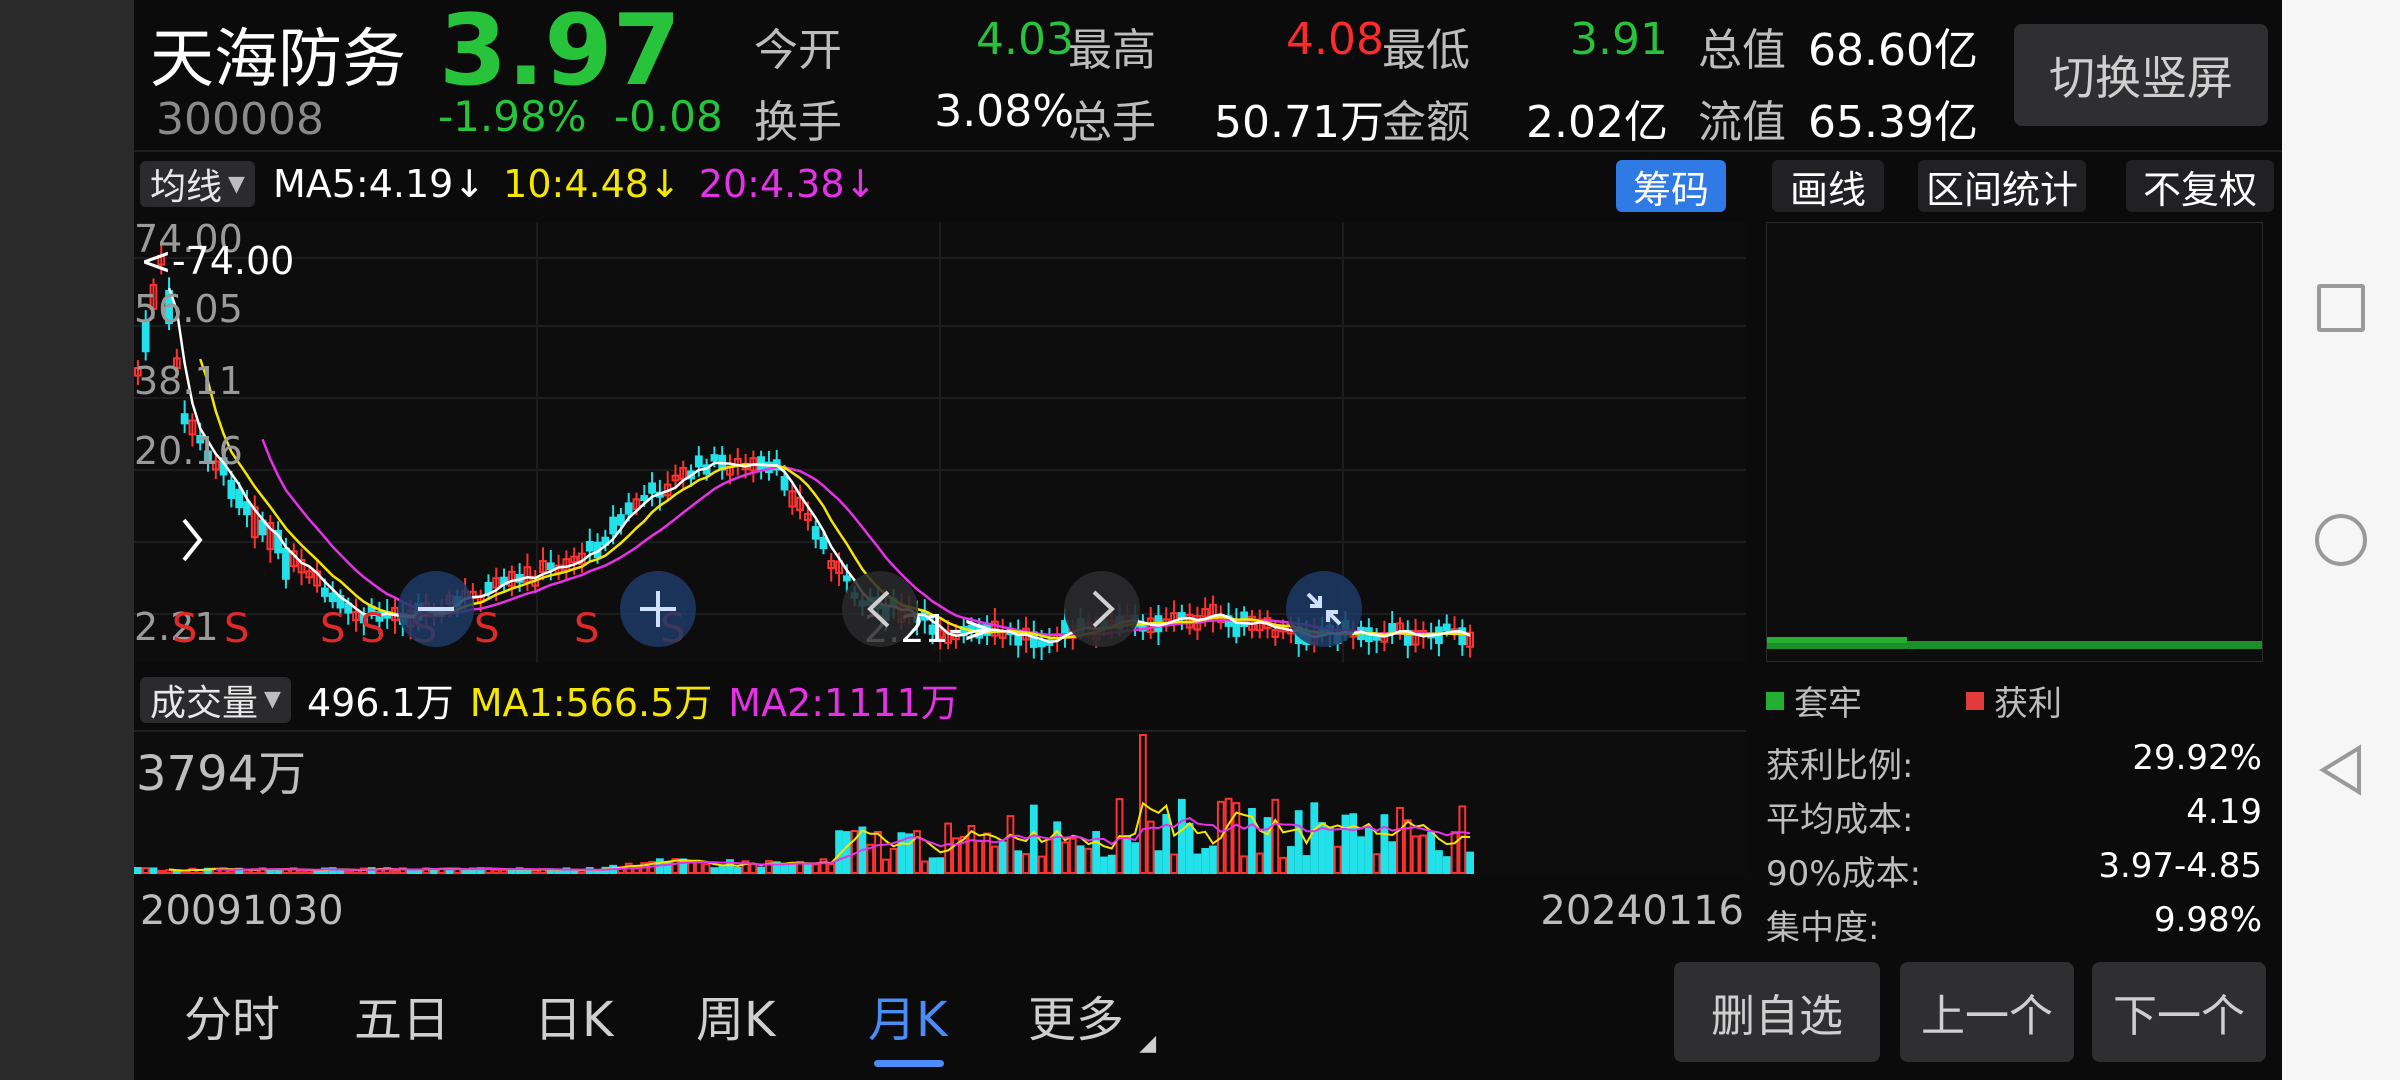  Describe the element at coordinates (1893, 122) in the screenshot. I see `float-cap-value: 65.39亿` at that location.